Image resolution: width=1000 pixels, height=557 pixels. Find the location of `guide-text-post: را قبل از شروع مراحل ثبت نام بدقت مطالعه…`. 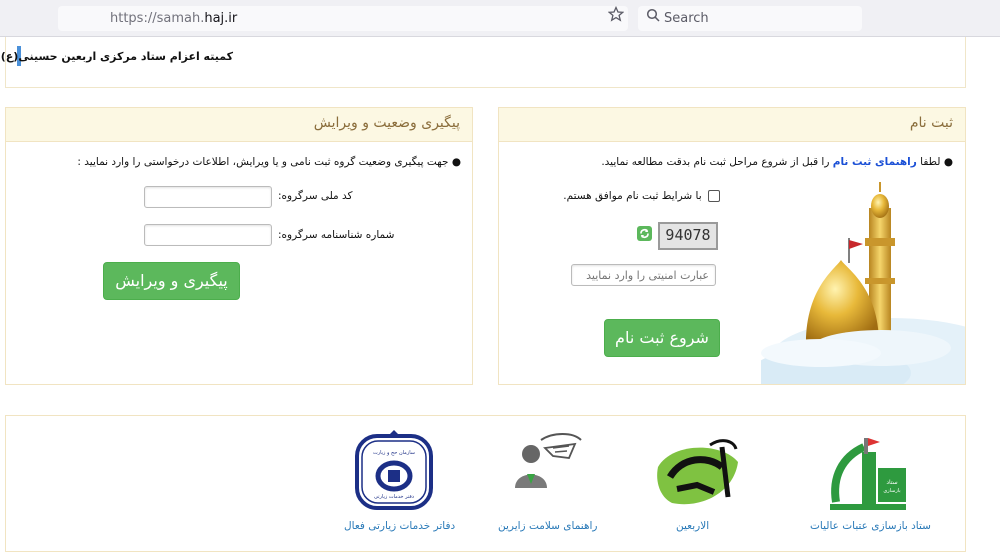

guide-text-post: را قبل از شروع مراحل ثبت نام بدقت مطالعه… is located at coordinates (715, 162).